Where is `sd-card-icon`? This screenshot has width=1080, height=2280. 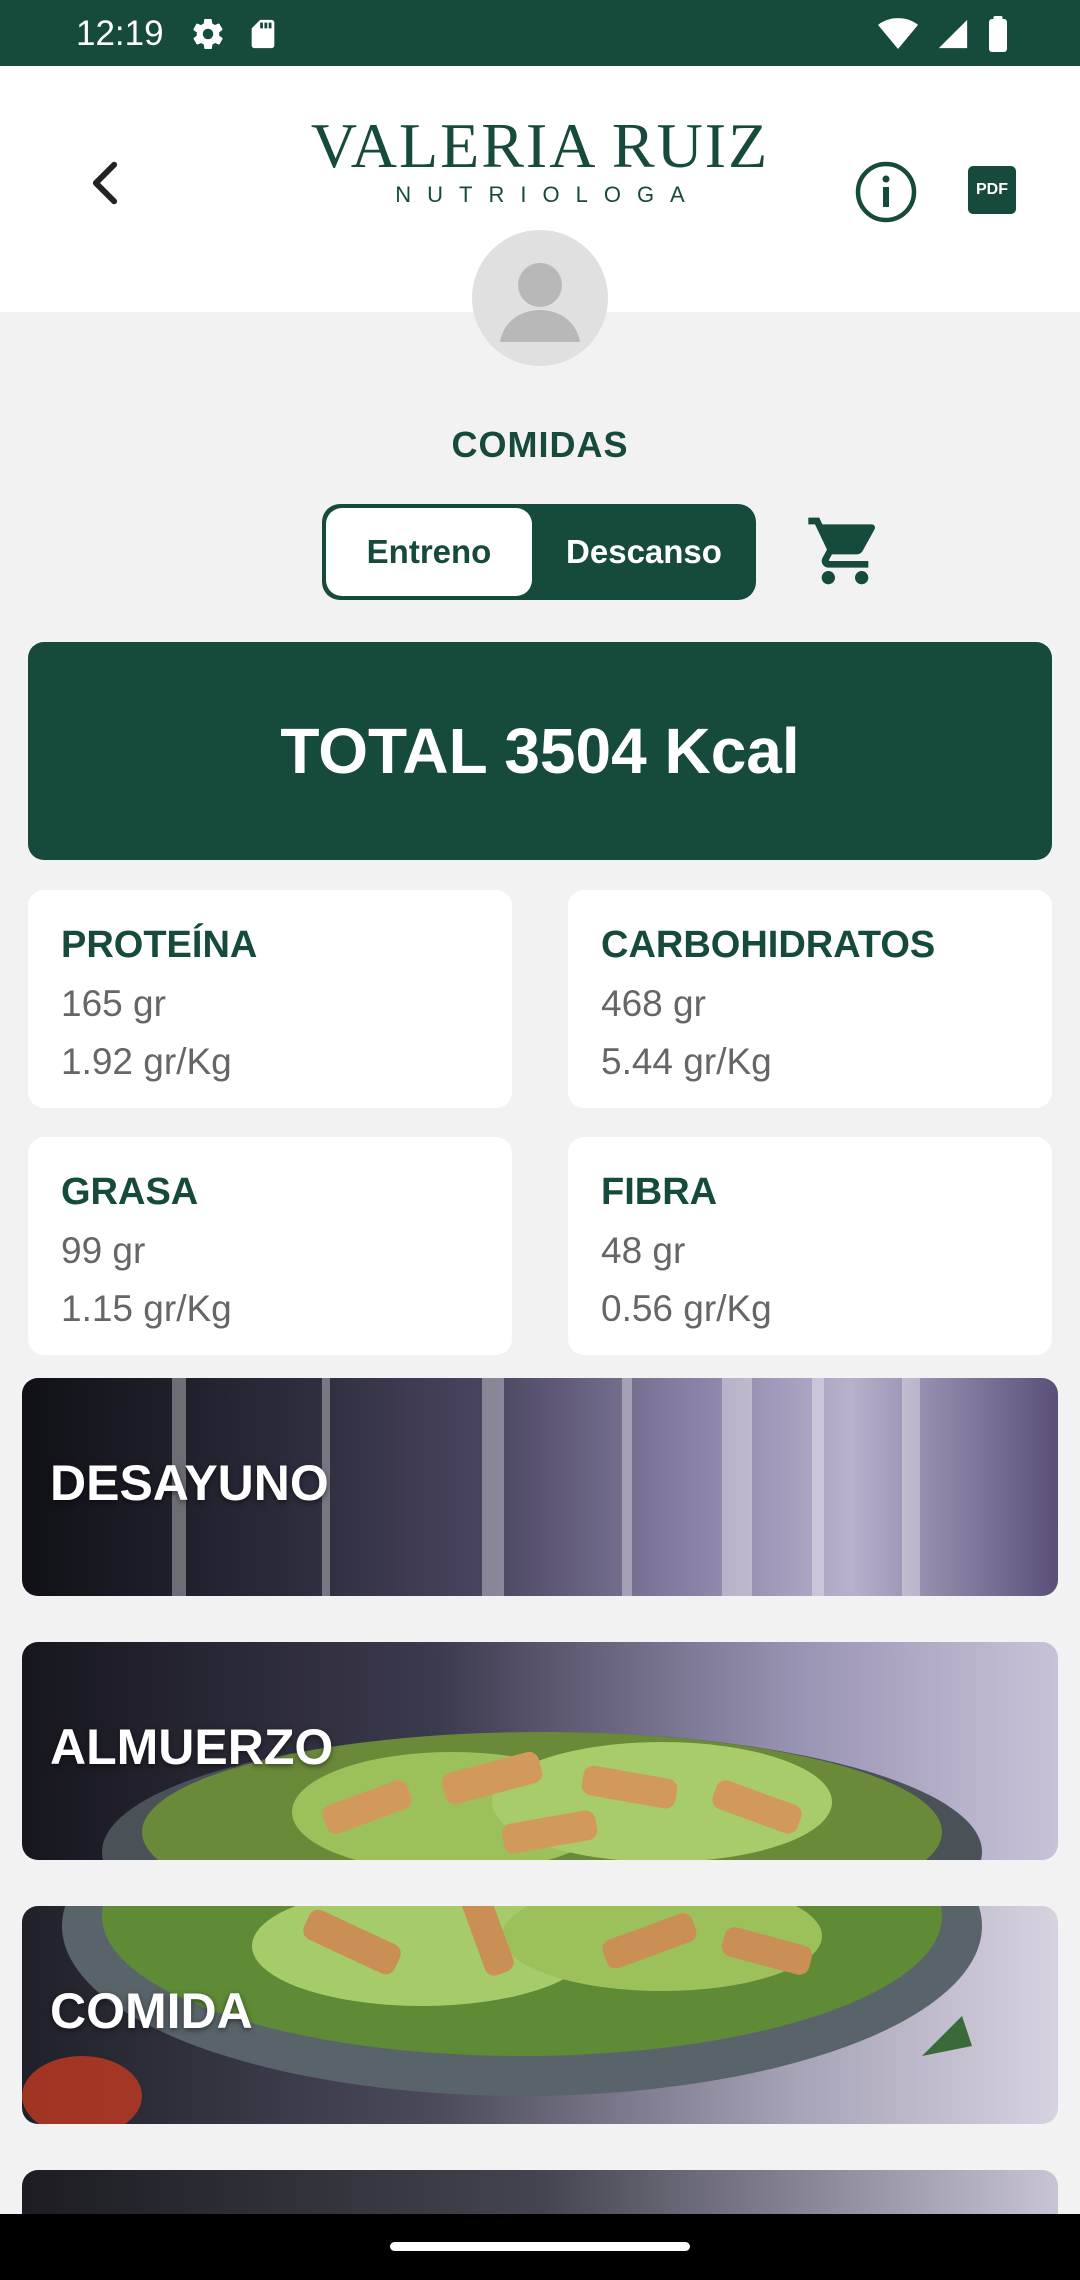 sd-card-icon is located at coordinates (263, 36).